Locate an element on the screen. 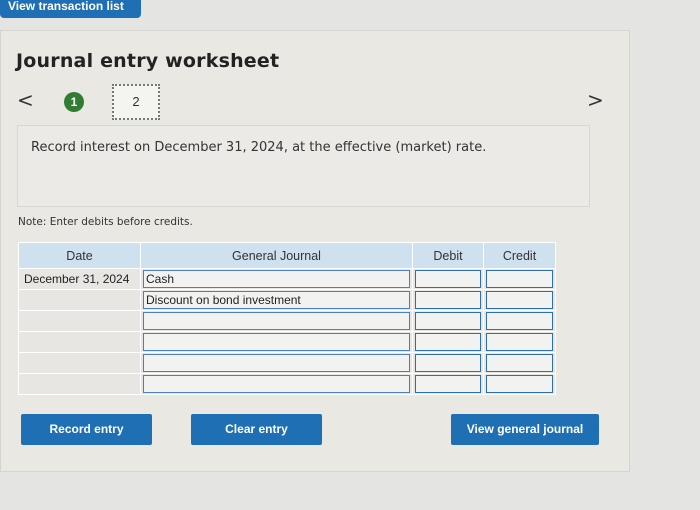 This screenshot has width=700, height=510. header-credit: Credit is located at coordinates (519, 255).